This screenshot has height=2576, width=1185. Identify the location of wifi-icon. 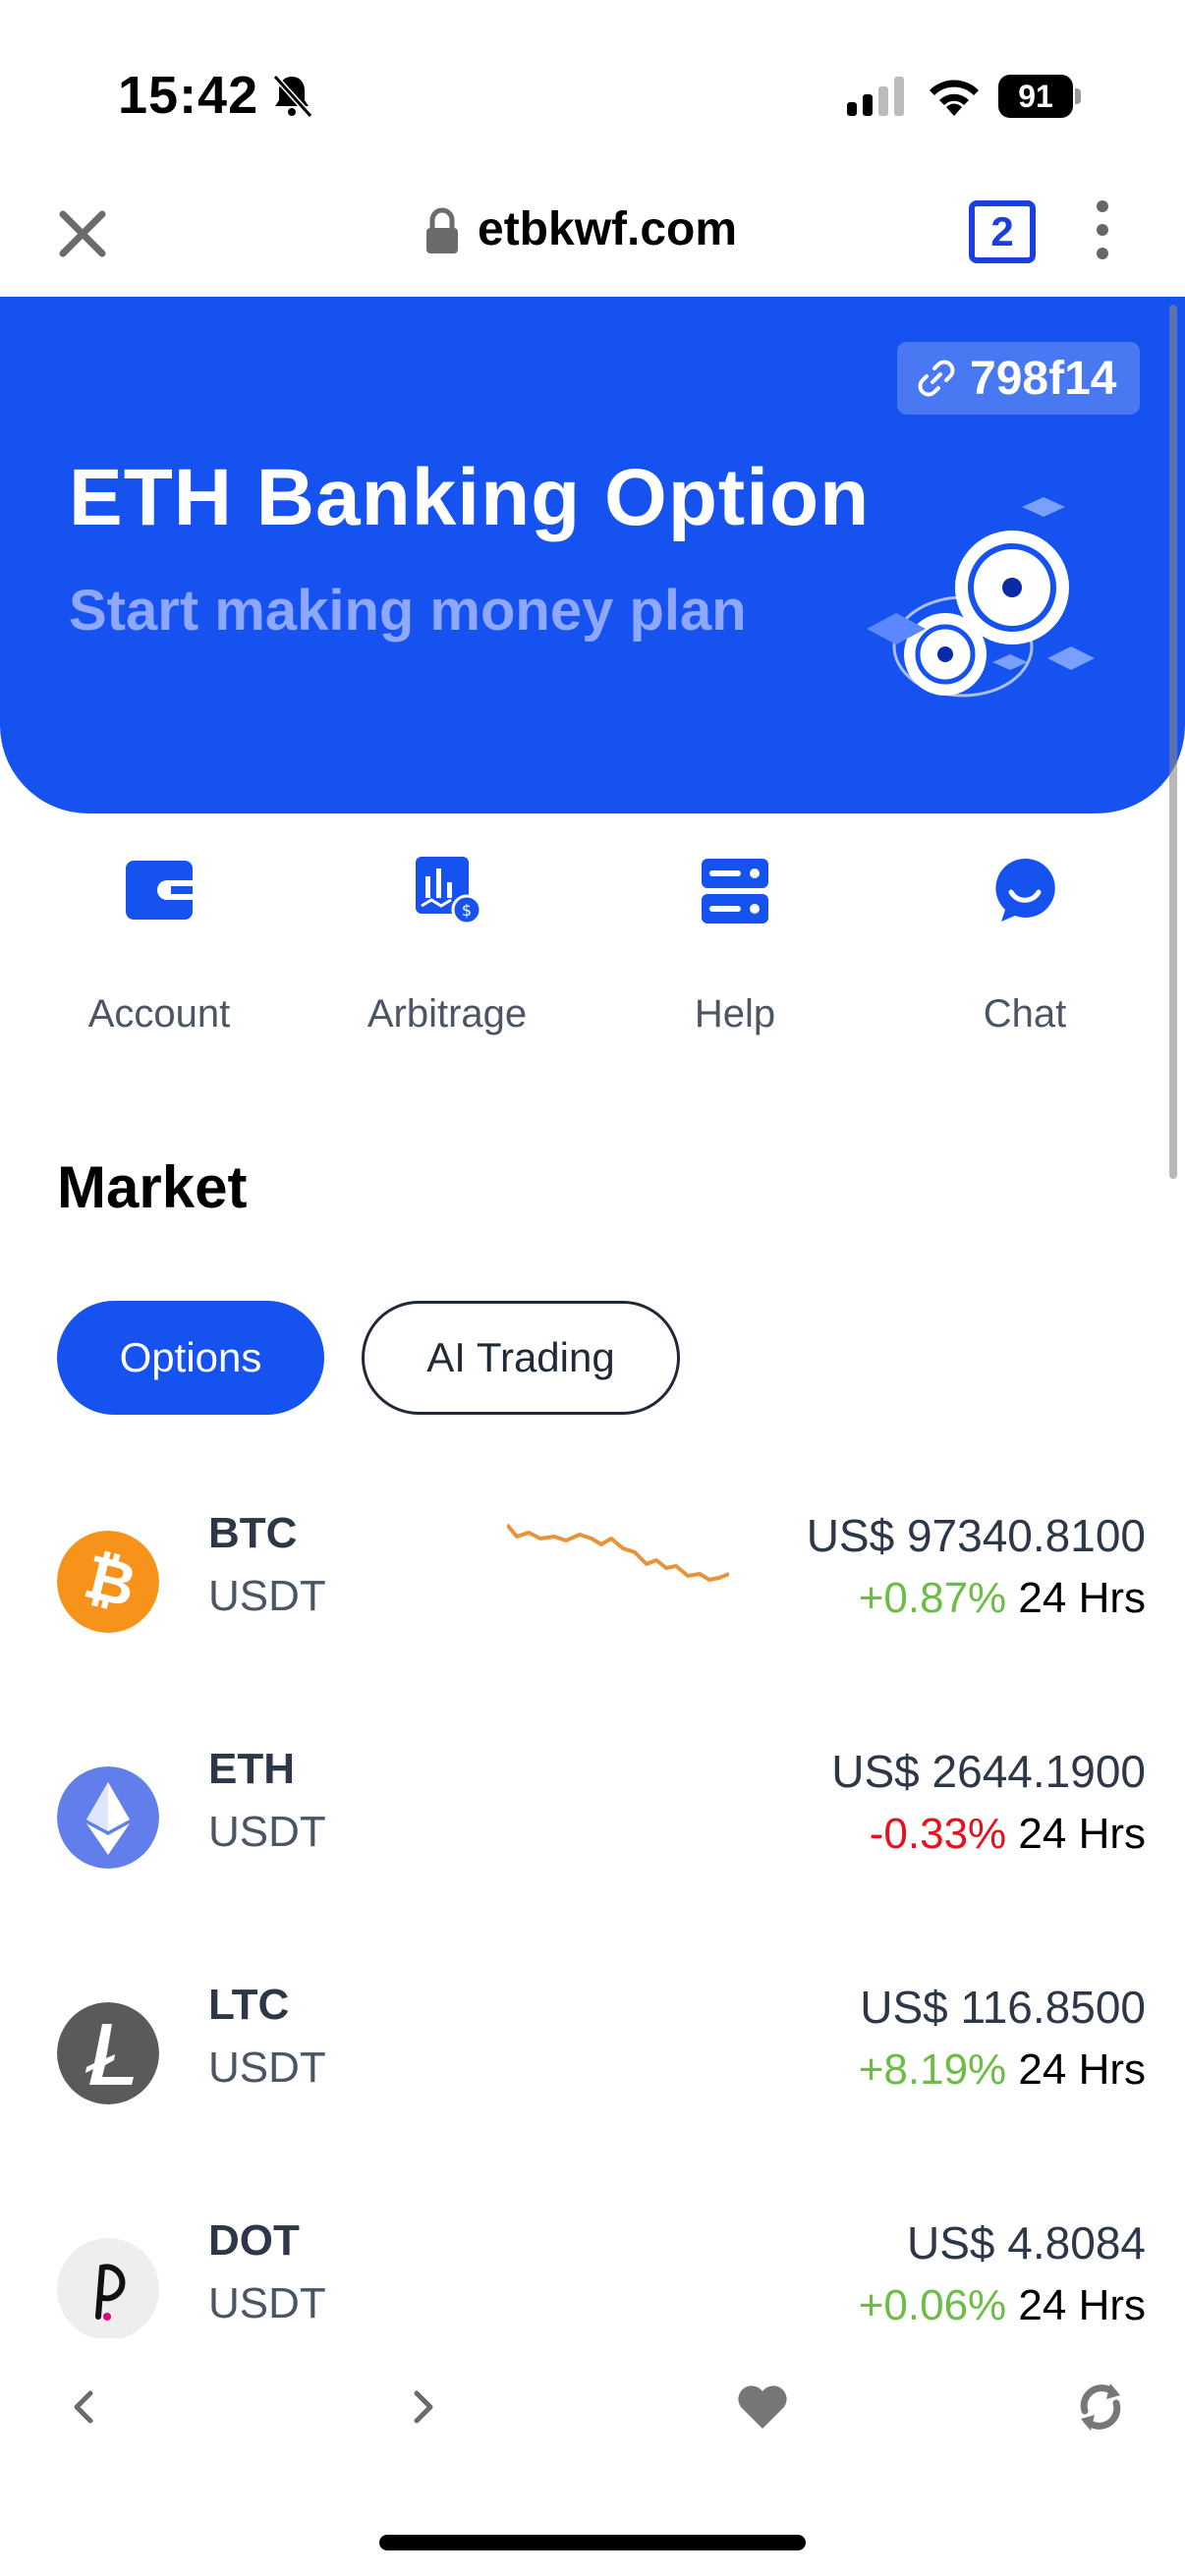
(955, 98).